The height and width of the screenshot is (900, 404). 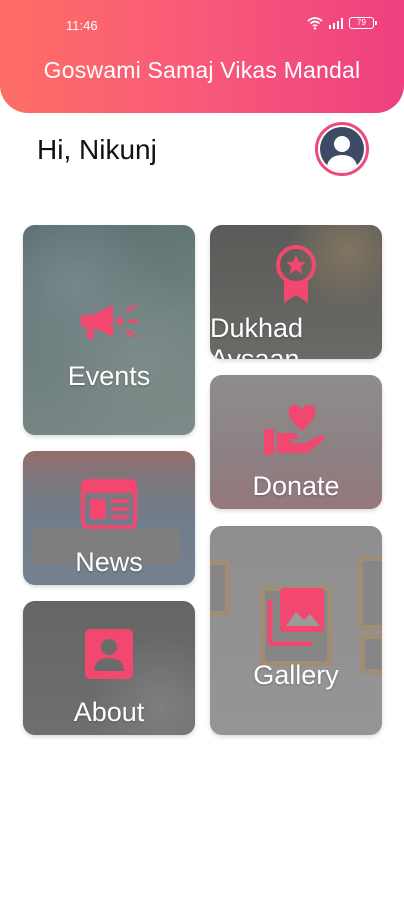 I want to click on tile-gallery: Gallery, so click(x=296, y=630).